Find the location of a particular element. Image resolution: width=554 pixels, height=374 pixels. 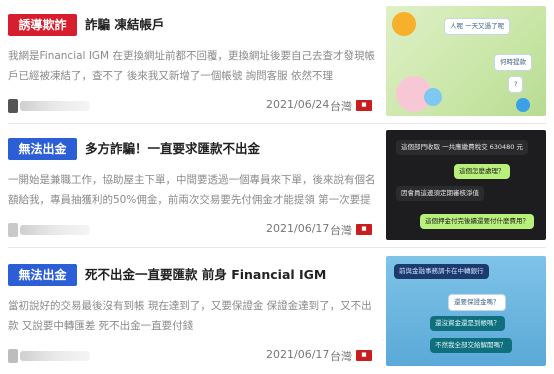

thumb-bubble: 因會員這邊須定期審核淨值 is located at coordinates (440, 193).